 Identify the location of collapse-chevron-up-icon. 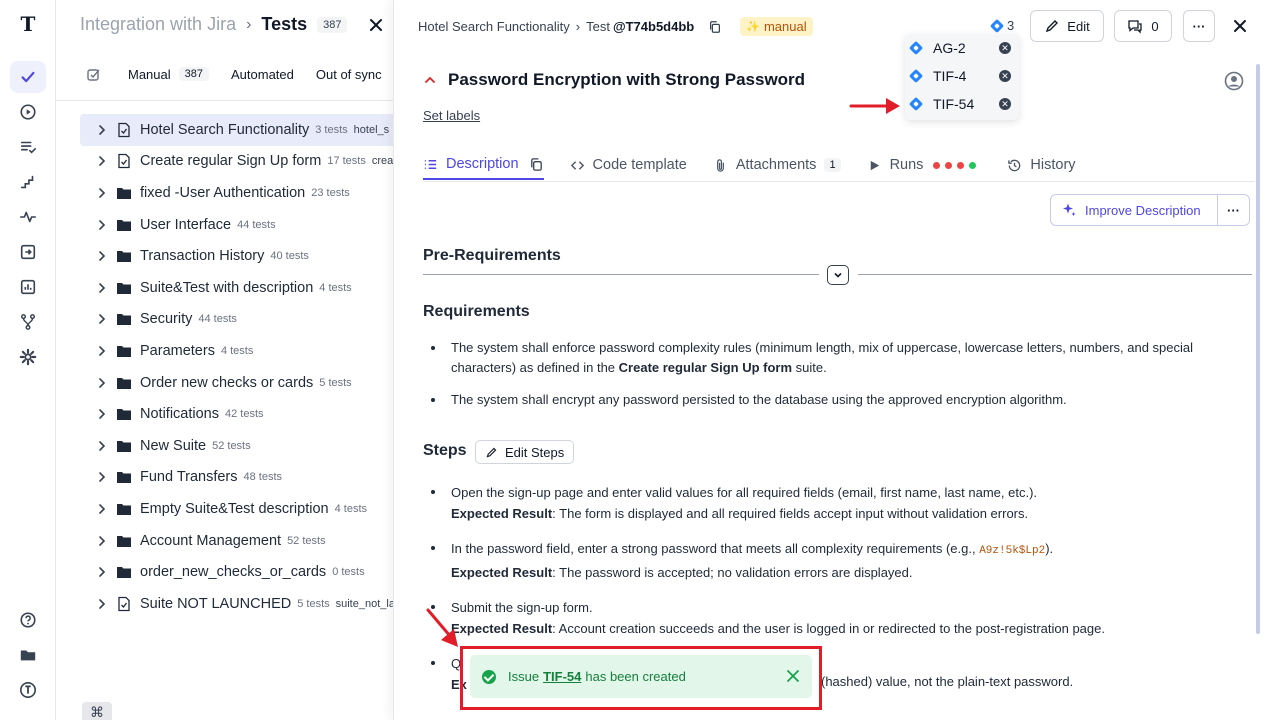
(430, 80).